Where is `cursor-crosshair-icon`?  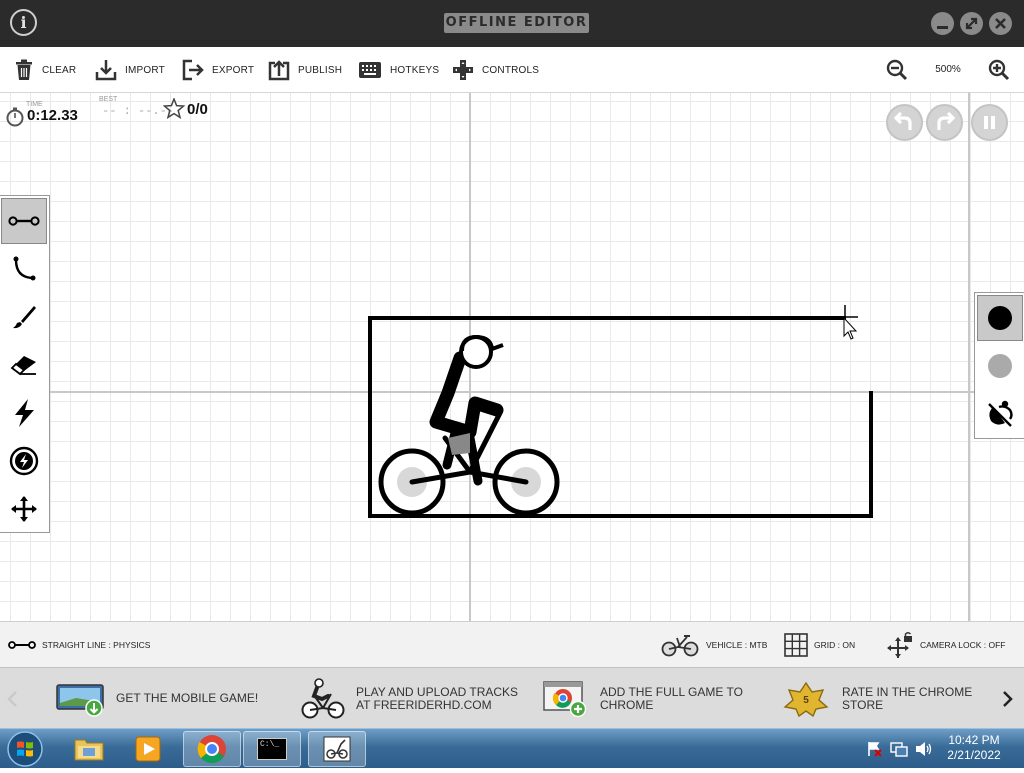
cursor-crosshair-icon is located at coordinates (845, 322).